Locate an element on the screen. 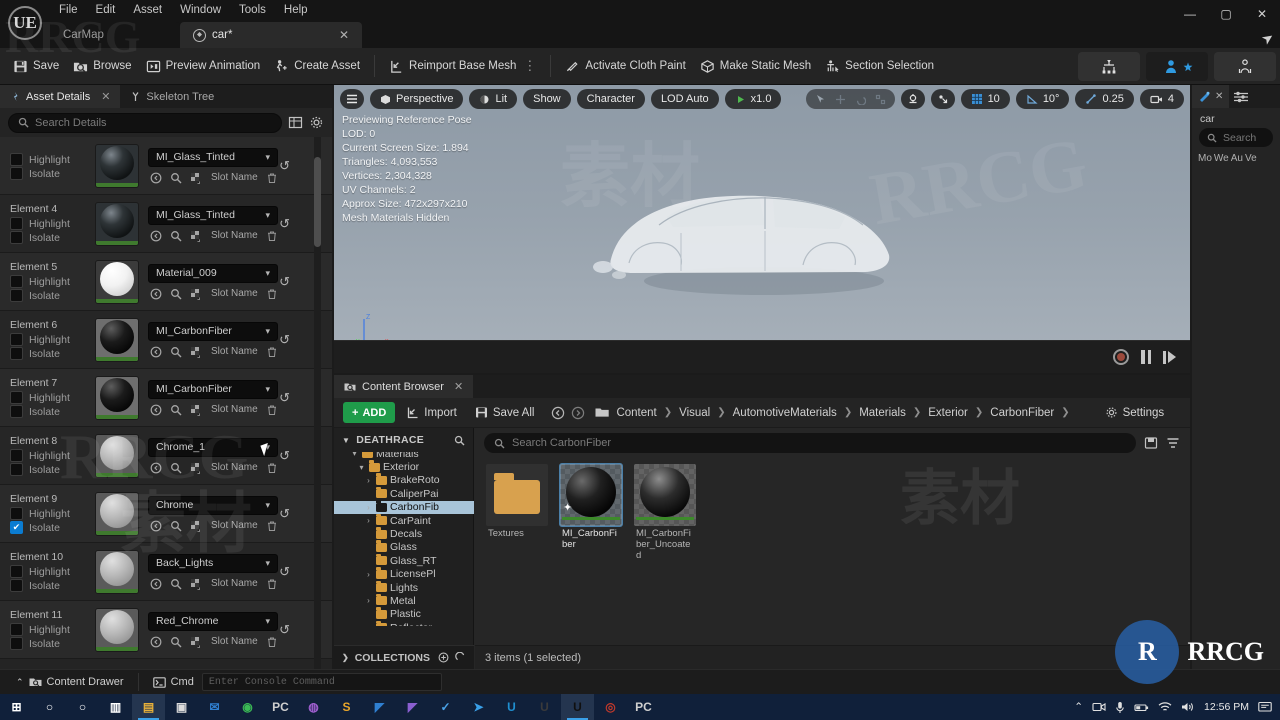 The width and height of the screenshot is (1280, 720). nav-forward-icon is located at coordinates (578, 413).